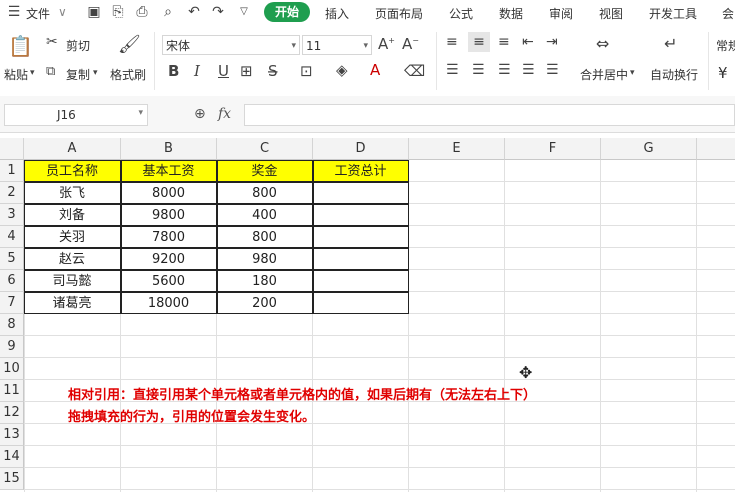  I want to click on cut-button: 剪切, so click(78, 45).